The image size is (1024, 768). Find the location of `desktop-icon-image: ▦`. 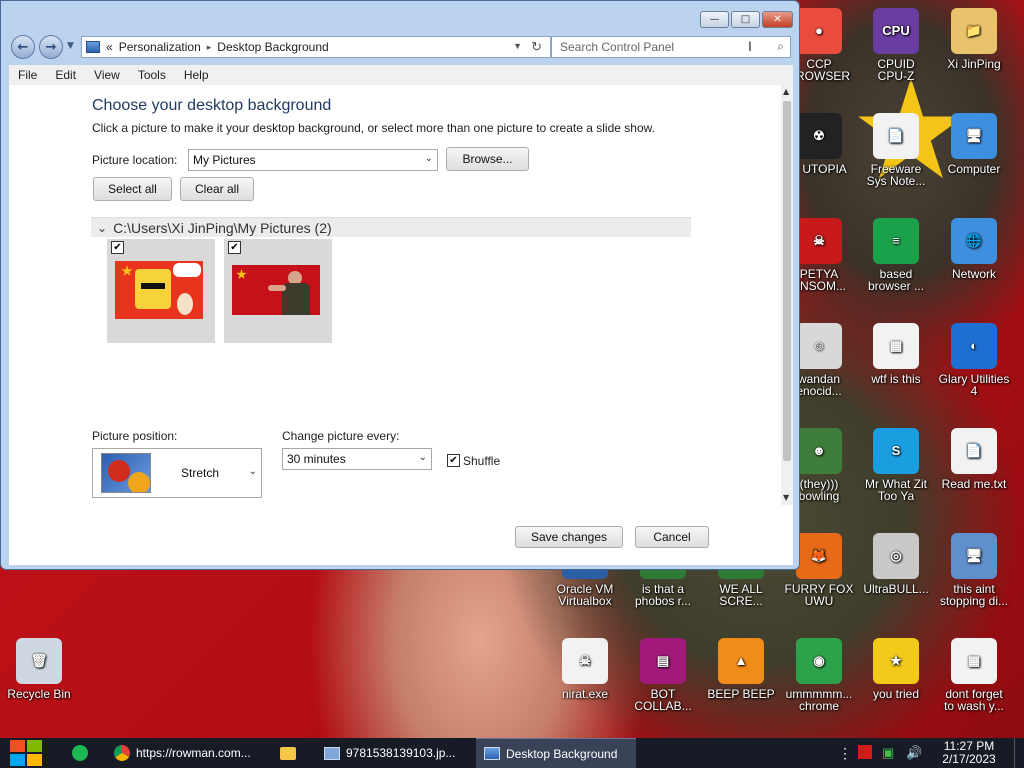

desktop-icon-image: ▦ is located at coordinates (974, 661).